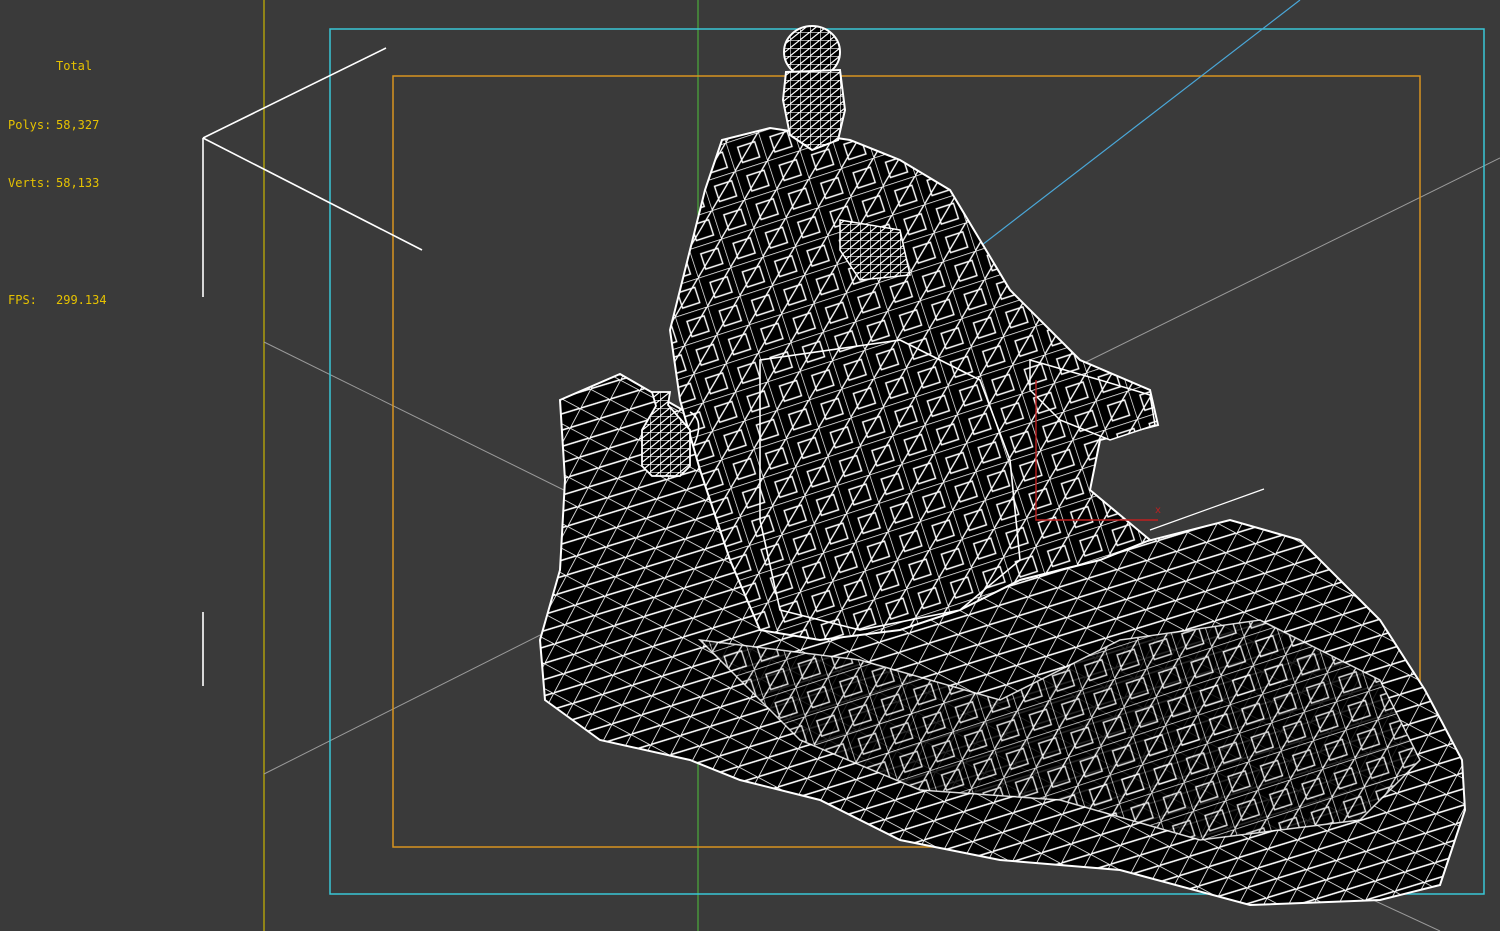 The width and height of the screenshot is (1500, 931). What do you see at coordinates (74, 66) in the screenshot?
I see `stats-header: Total` at bounding box center [74, 66].